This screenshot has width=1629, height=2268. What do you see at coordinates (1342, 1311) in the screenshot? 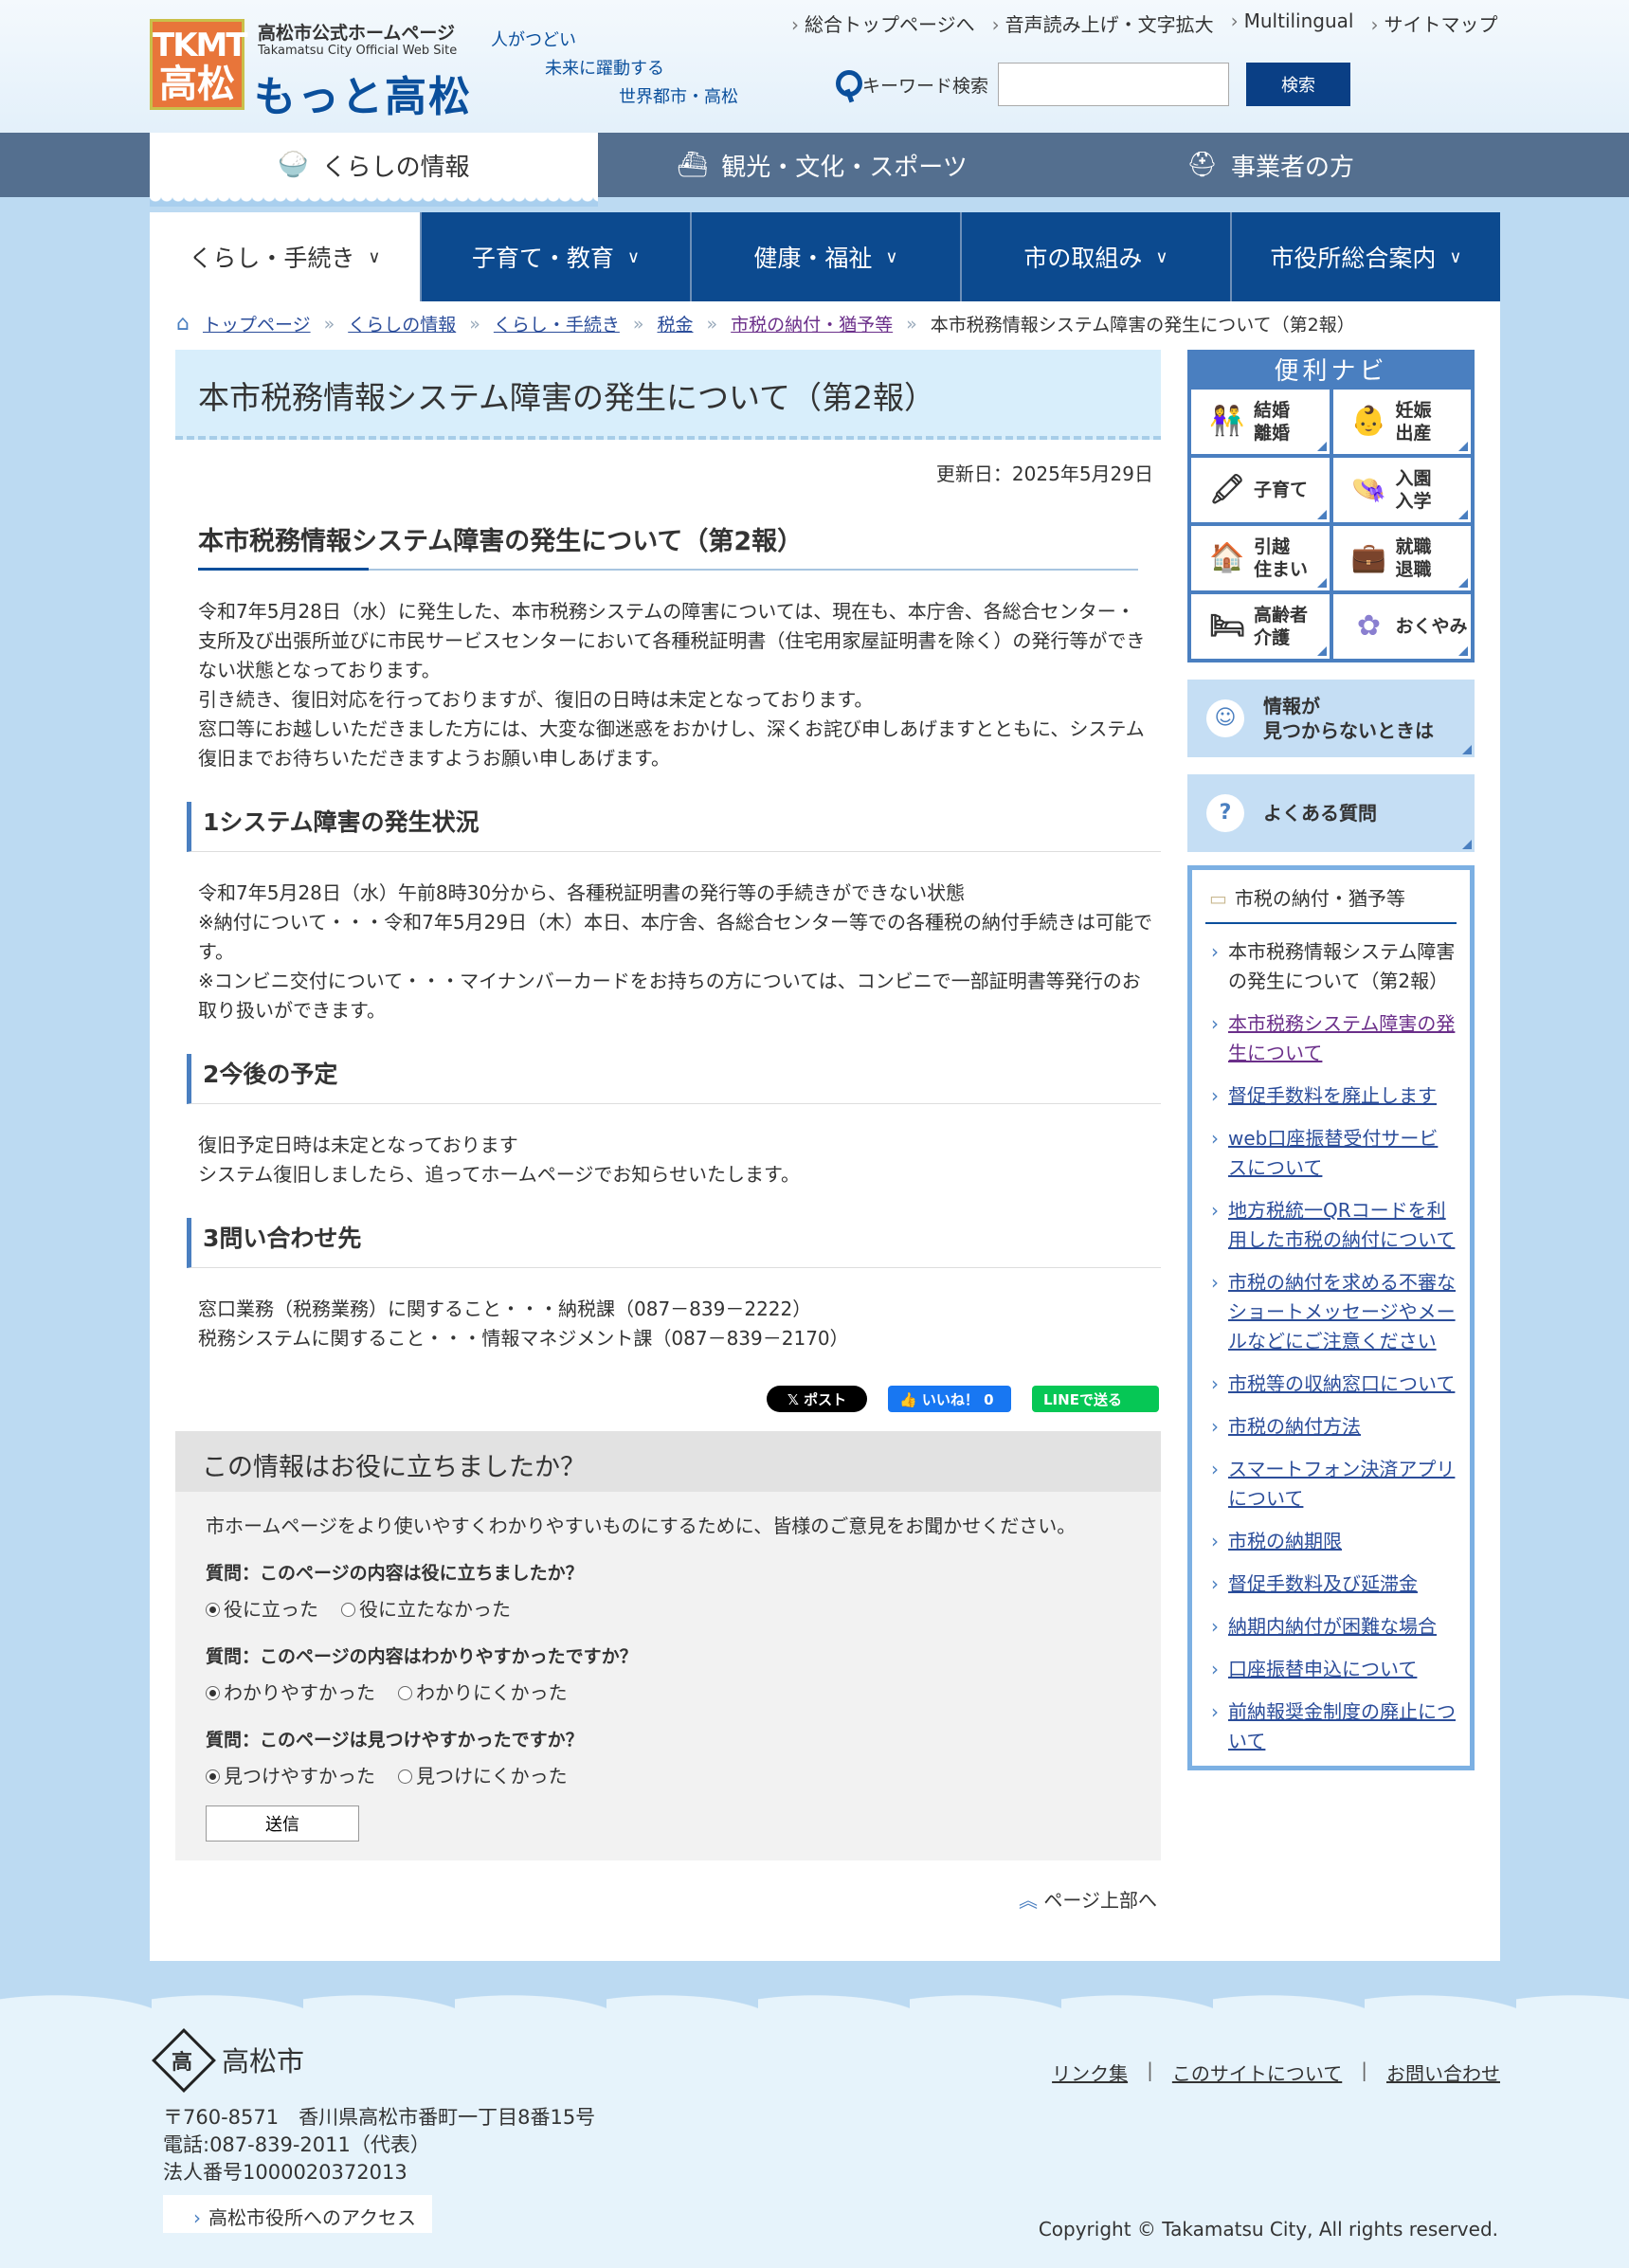
I see `related-link: 市税の納付を求める不審なショートメッセージやメールなどにご注意ください` at bounding box center [1342, 1311].